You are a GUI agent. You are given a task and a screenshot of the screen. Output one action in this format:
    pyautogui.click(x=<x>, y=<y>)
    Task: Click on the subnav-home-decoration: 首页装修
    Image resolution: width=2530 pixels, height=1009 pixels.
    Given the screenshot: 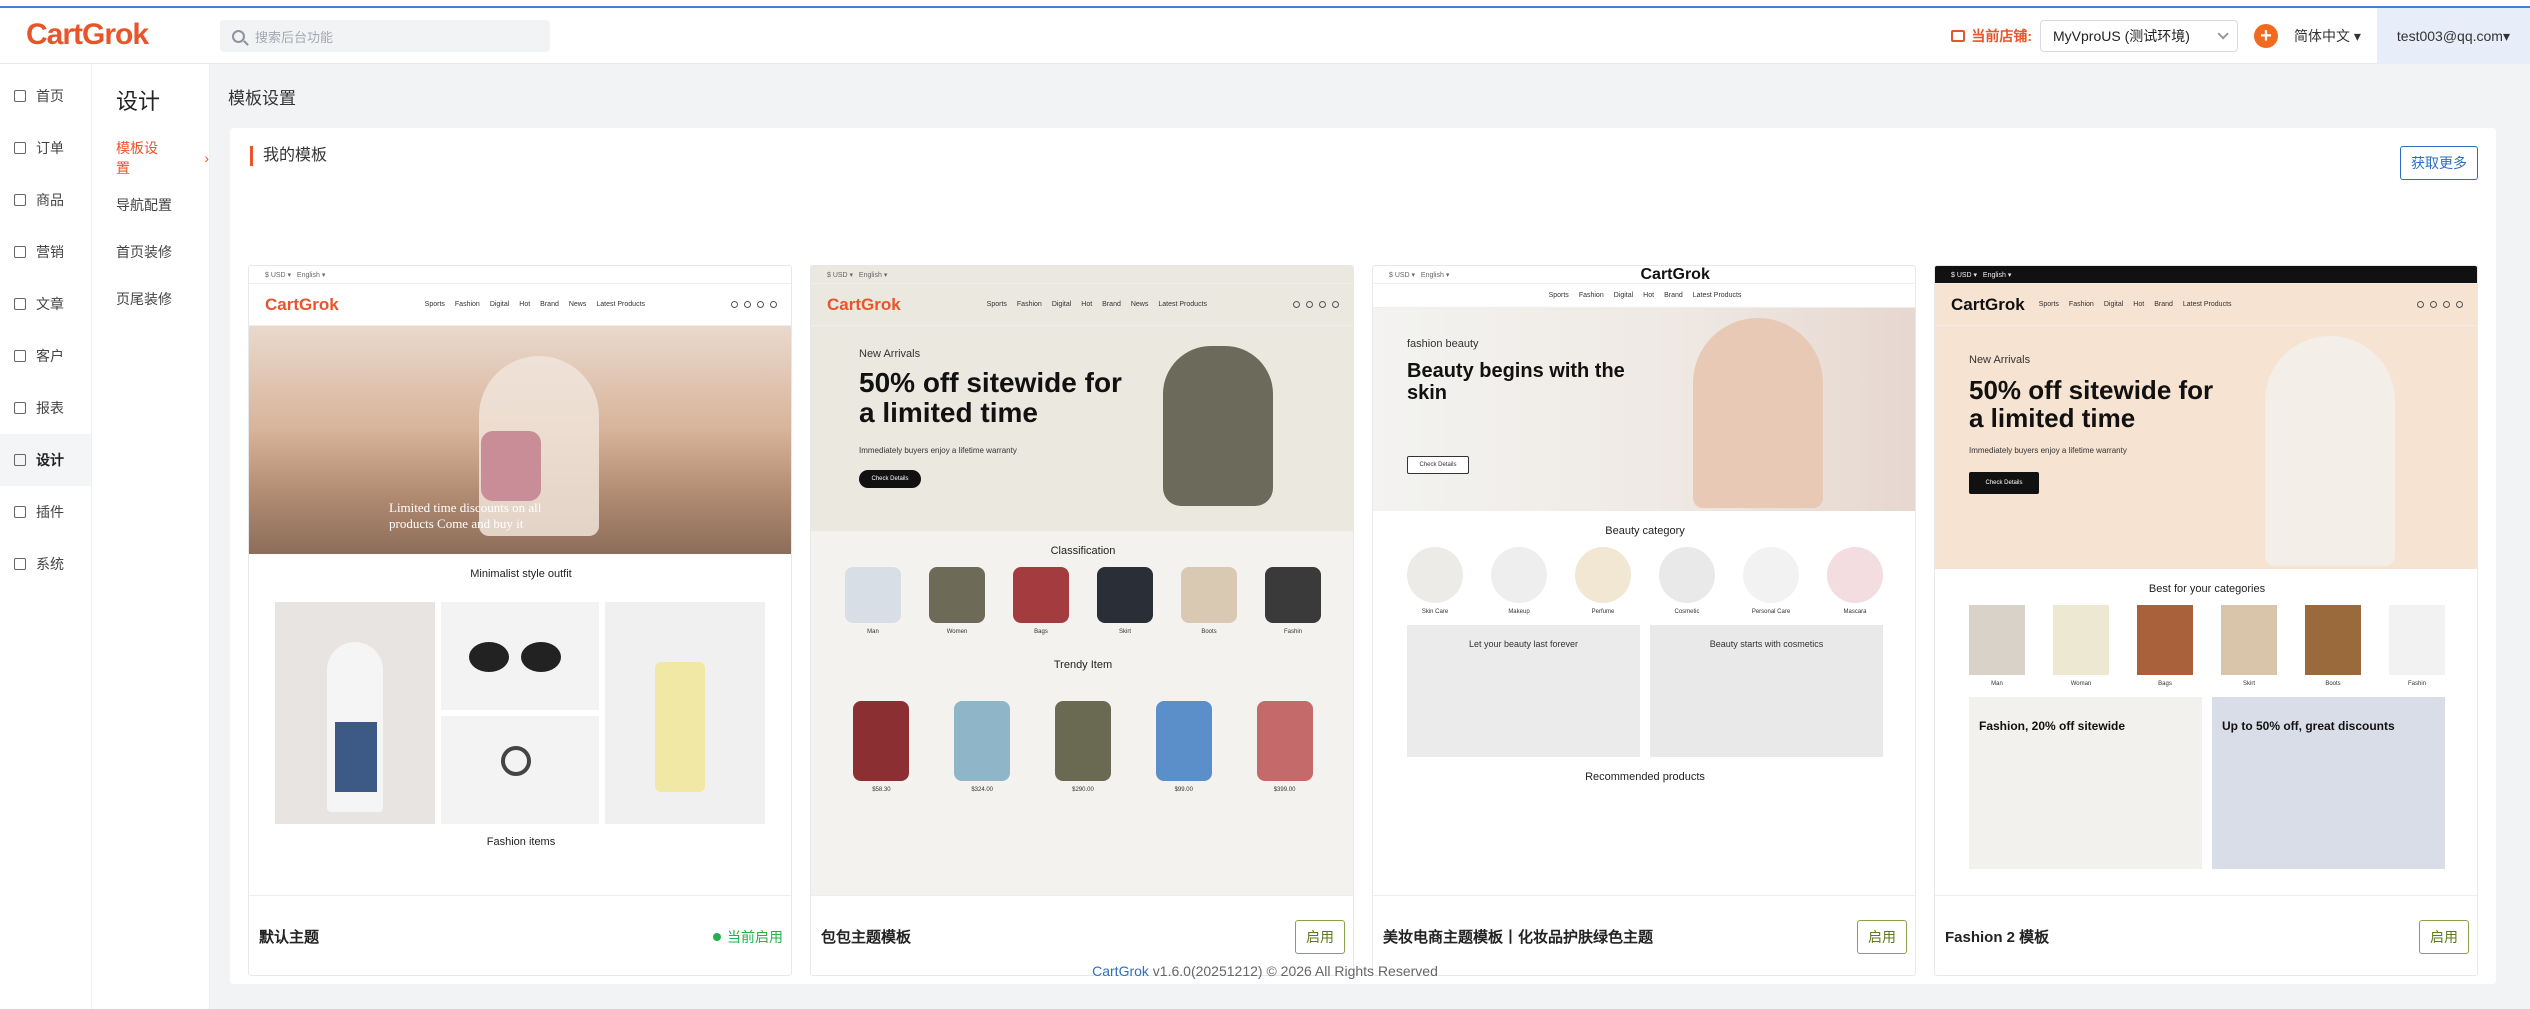 What is the action you would take?
    pyautogui.click(x=150, y=251)
    